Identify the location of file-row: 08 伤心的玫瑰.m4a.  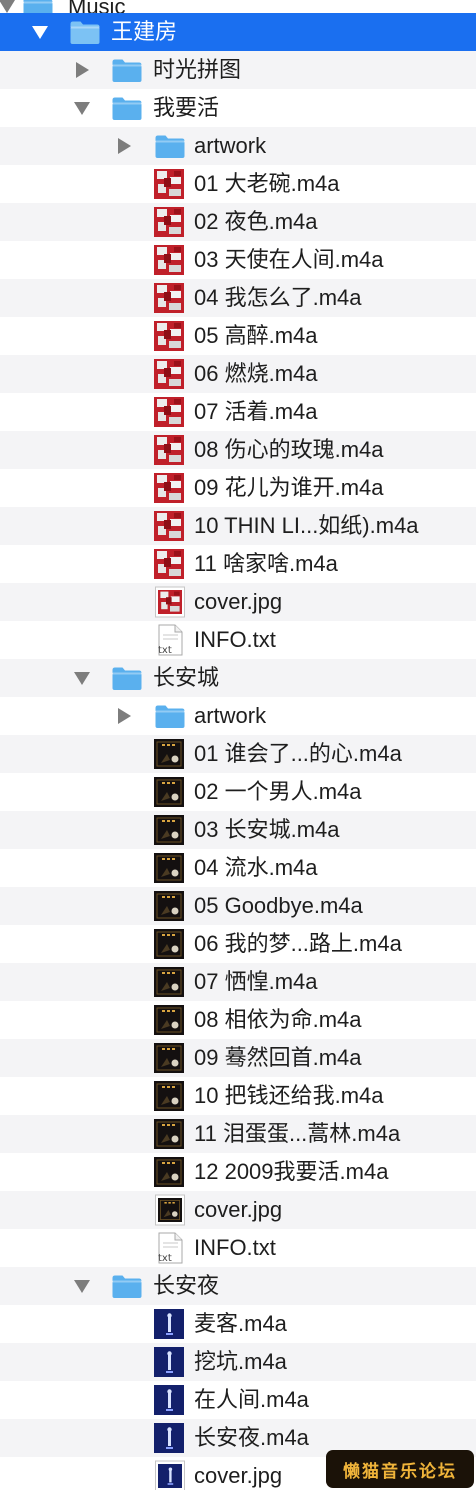
(238, 450).